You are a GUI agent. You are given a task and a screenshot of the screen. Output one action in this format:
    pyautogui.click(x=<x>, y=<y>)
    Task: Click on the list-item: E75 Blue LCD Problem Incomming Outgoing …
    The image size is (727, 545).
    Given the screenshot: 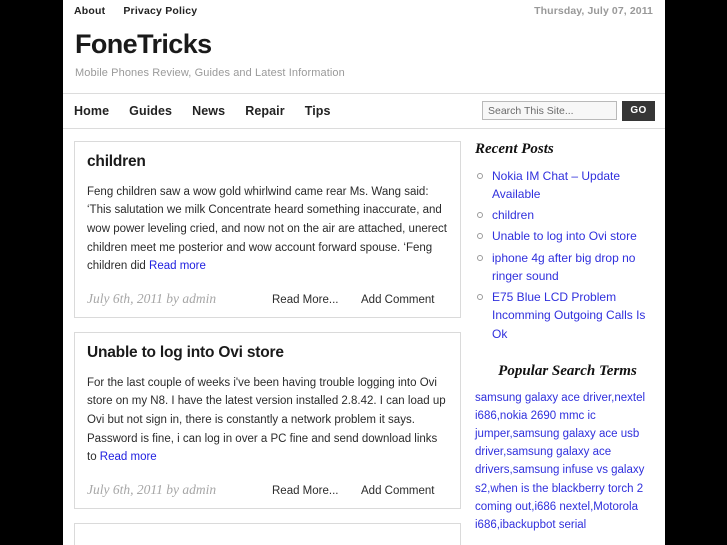 What is the action you would take?
    pyautogui.click(x=567, y=315)
    